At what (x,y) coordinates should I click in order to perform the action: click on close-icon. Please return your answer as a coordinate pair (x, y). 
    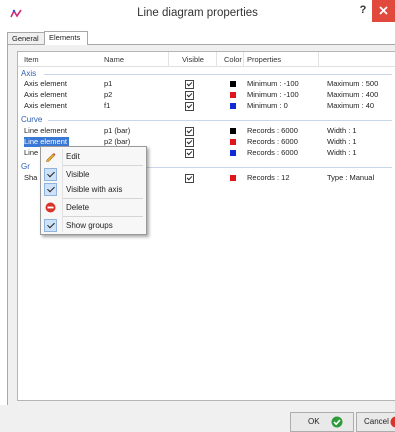
    Looking at the image, I should click on (383, 10).